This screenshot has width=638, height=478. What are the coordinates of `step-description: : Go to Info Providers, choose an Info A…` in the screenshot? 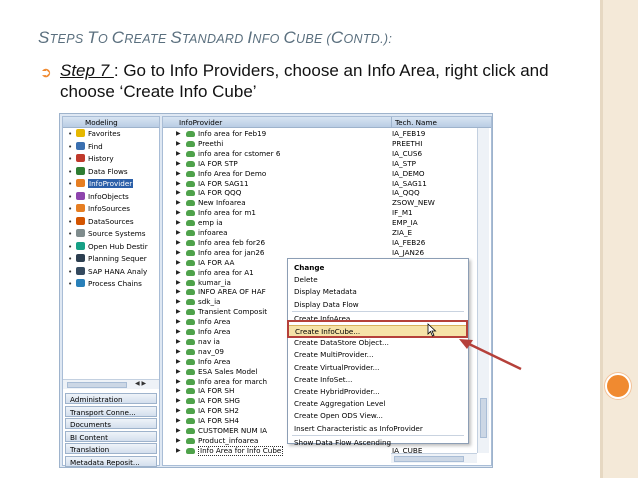 It's located at (304, 81).